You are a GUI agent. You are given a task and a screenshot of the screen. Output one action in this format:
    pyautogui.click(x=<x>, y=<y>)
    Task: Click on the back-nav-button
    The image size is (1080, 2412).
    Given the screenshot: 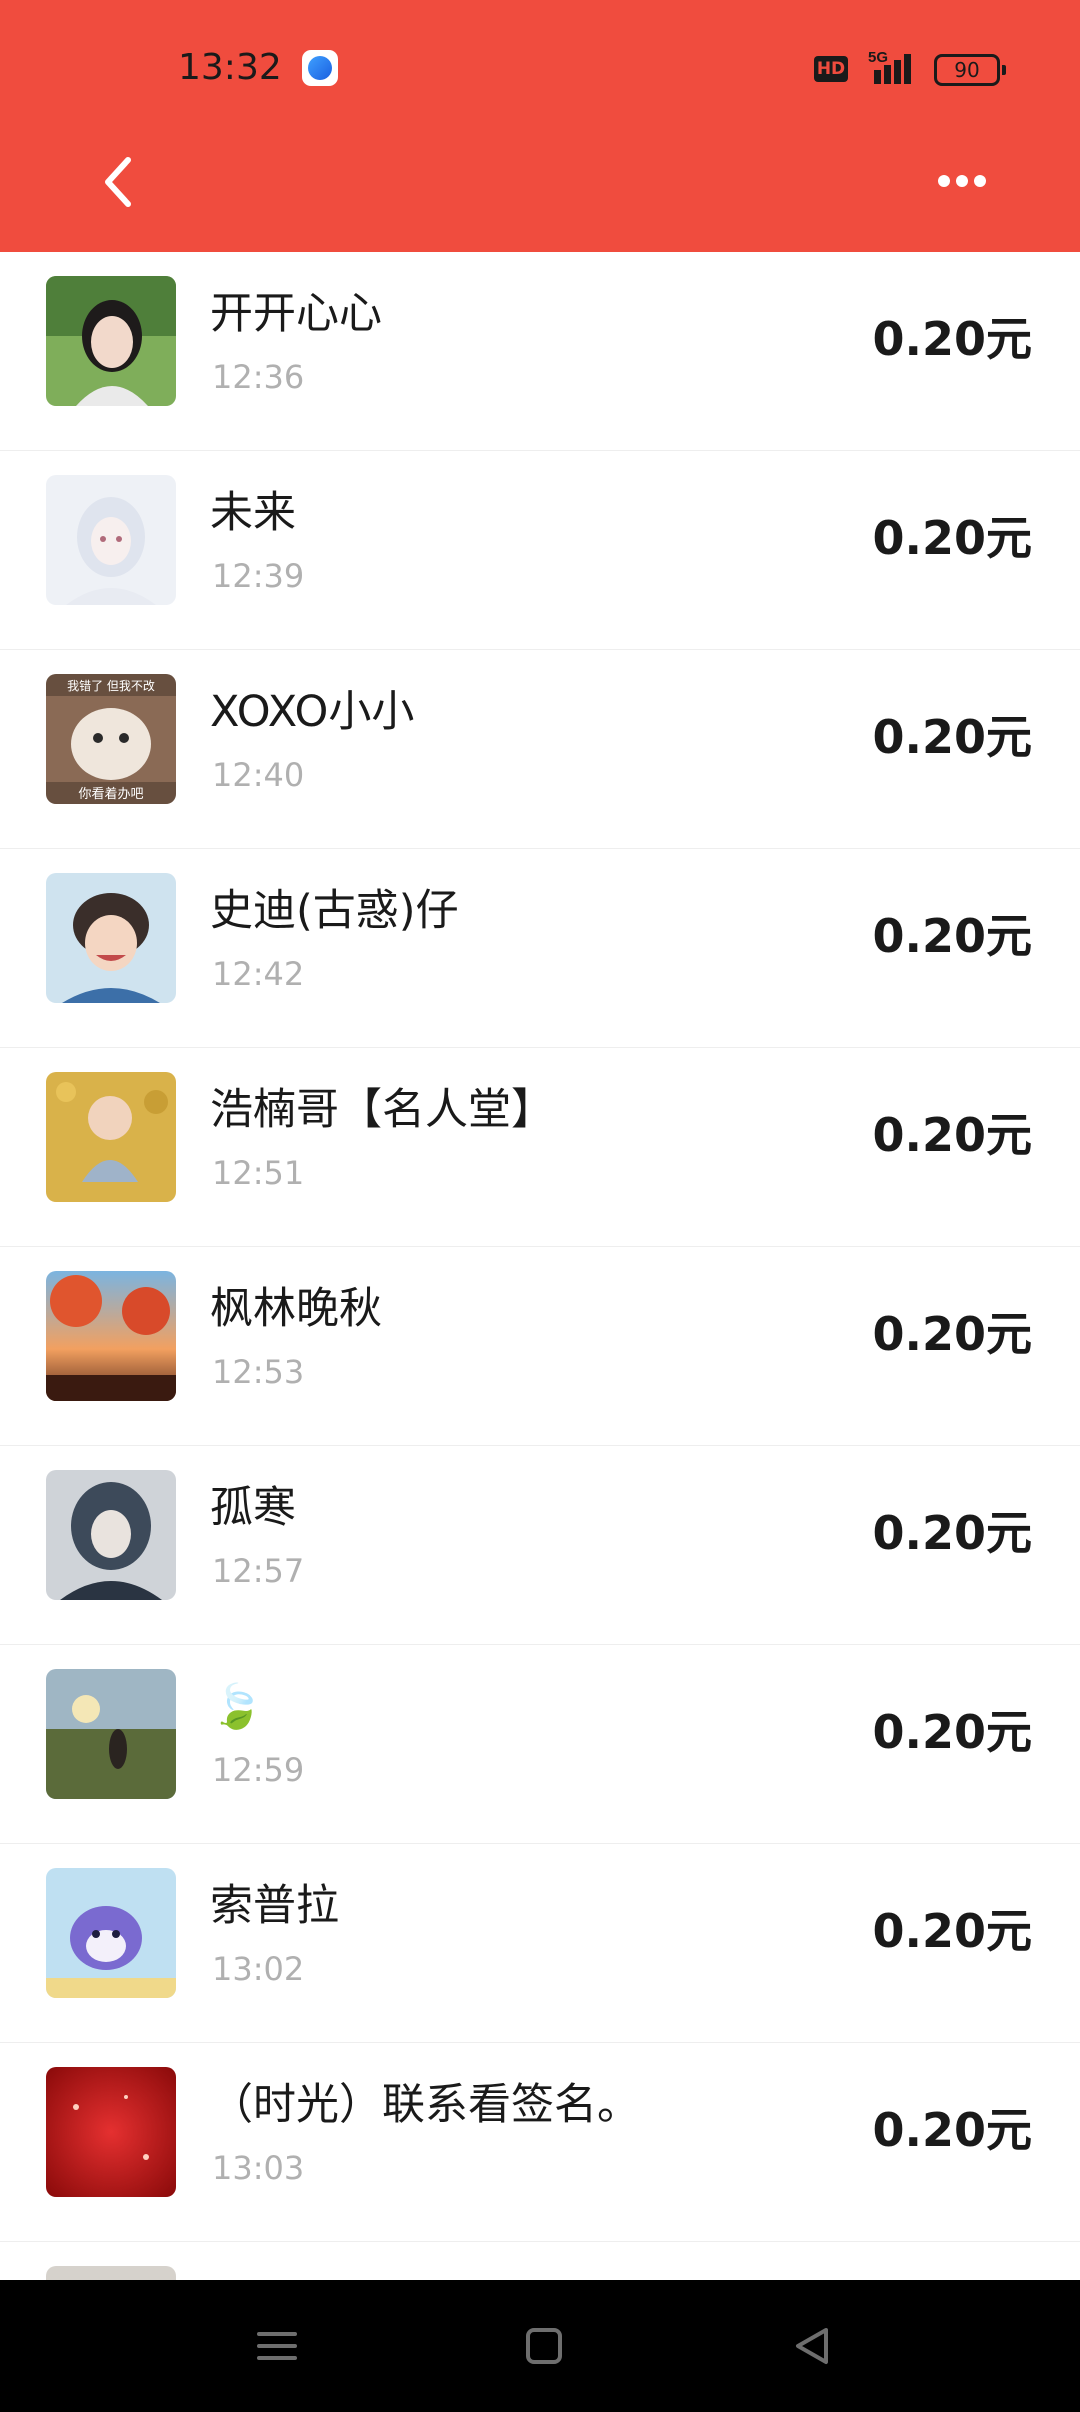 What is the action you would take?
    pyautogui.click(x=812, y=2346)
    